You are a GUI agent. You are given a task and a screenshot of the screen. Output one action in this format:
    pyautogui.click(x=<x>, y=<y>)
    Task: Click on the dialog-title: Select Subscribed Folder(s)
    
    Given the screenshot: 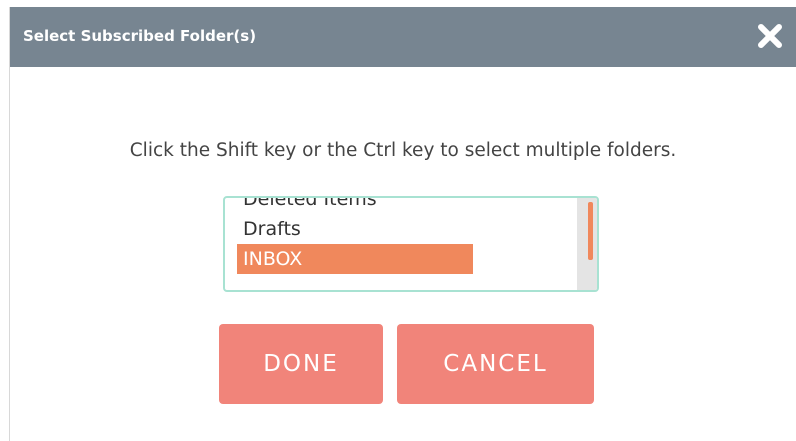 What is the action you would take?
    pyautogui.click(x=140, y=36)
    